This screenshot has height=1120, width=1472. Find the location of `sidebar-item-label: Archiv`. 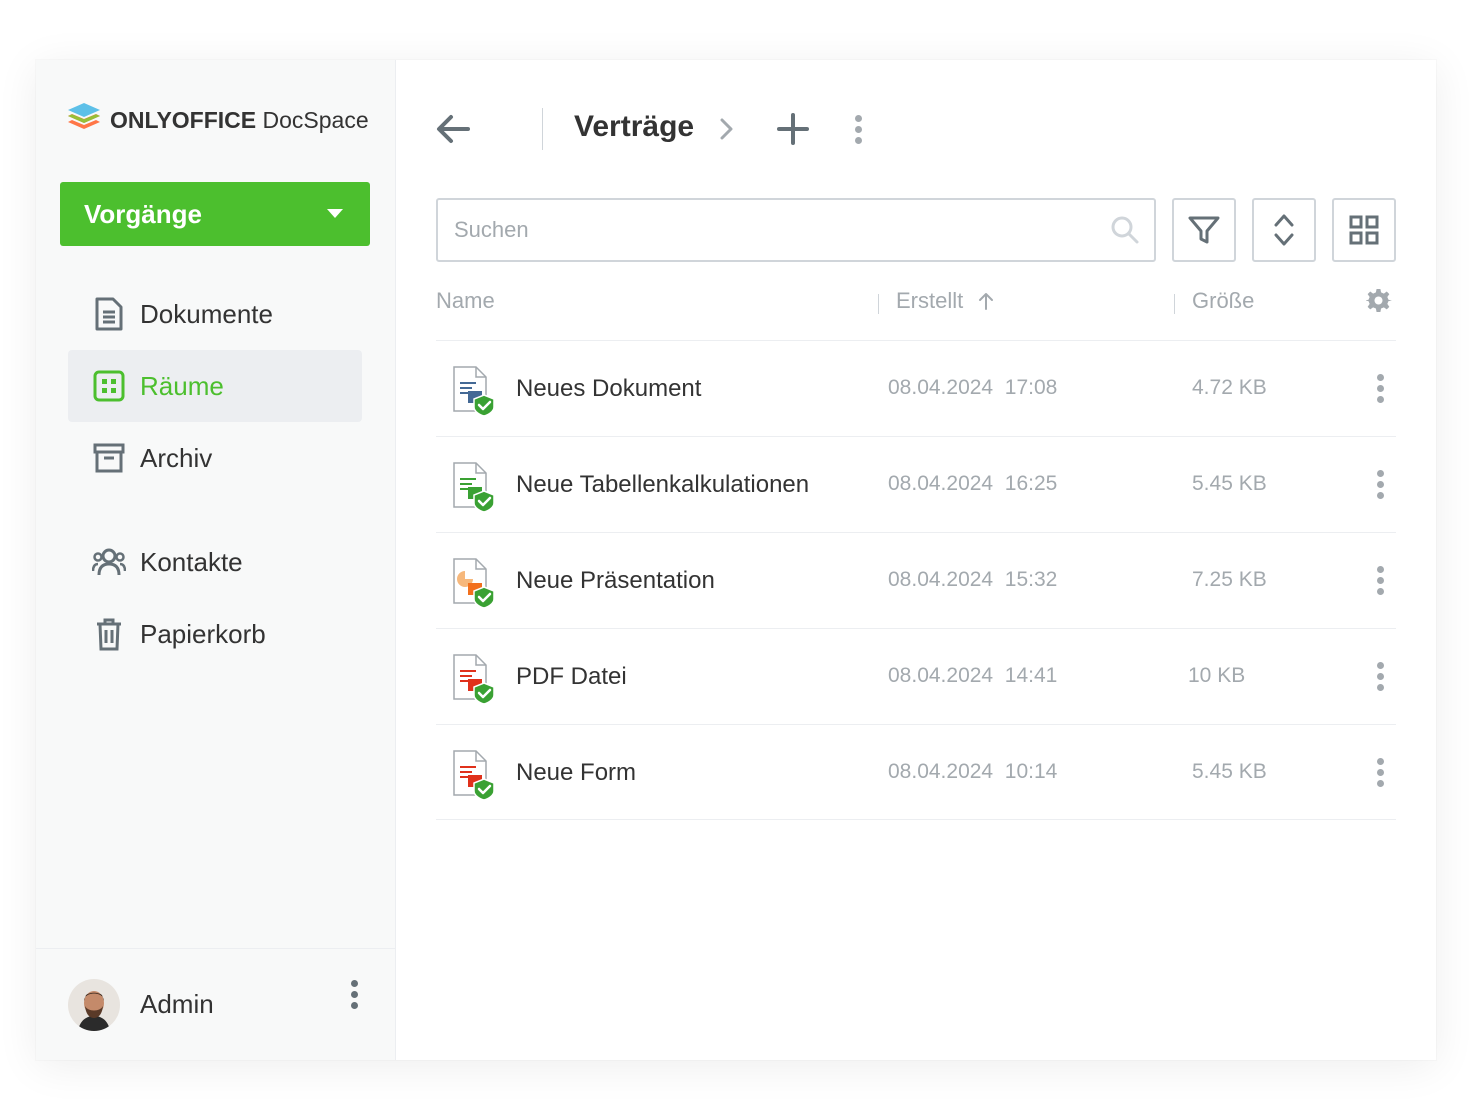

sidebar-item-label: Archiv is located at coordinates (176, 457).